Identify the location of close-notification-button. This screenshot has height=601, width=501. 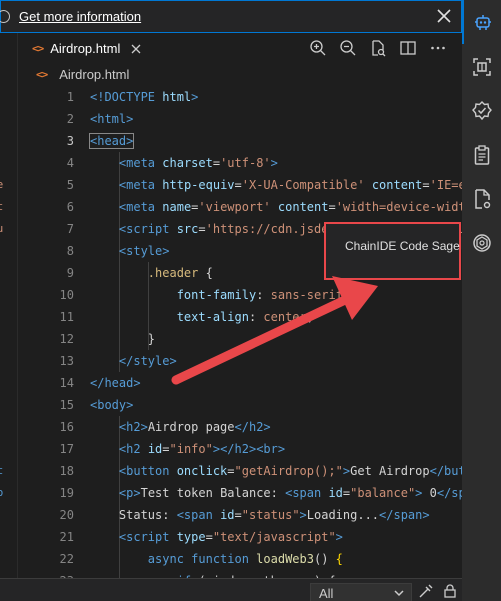
(444, 16).